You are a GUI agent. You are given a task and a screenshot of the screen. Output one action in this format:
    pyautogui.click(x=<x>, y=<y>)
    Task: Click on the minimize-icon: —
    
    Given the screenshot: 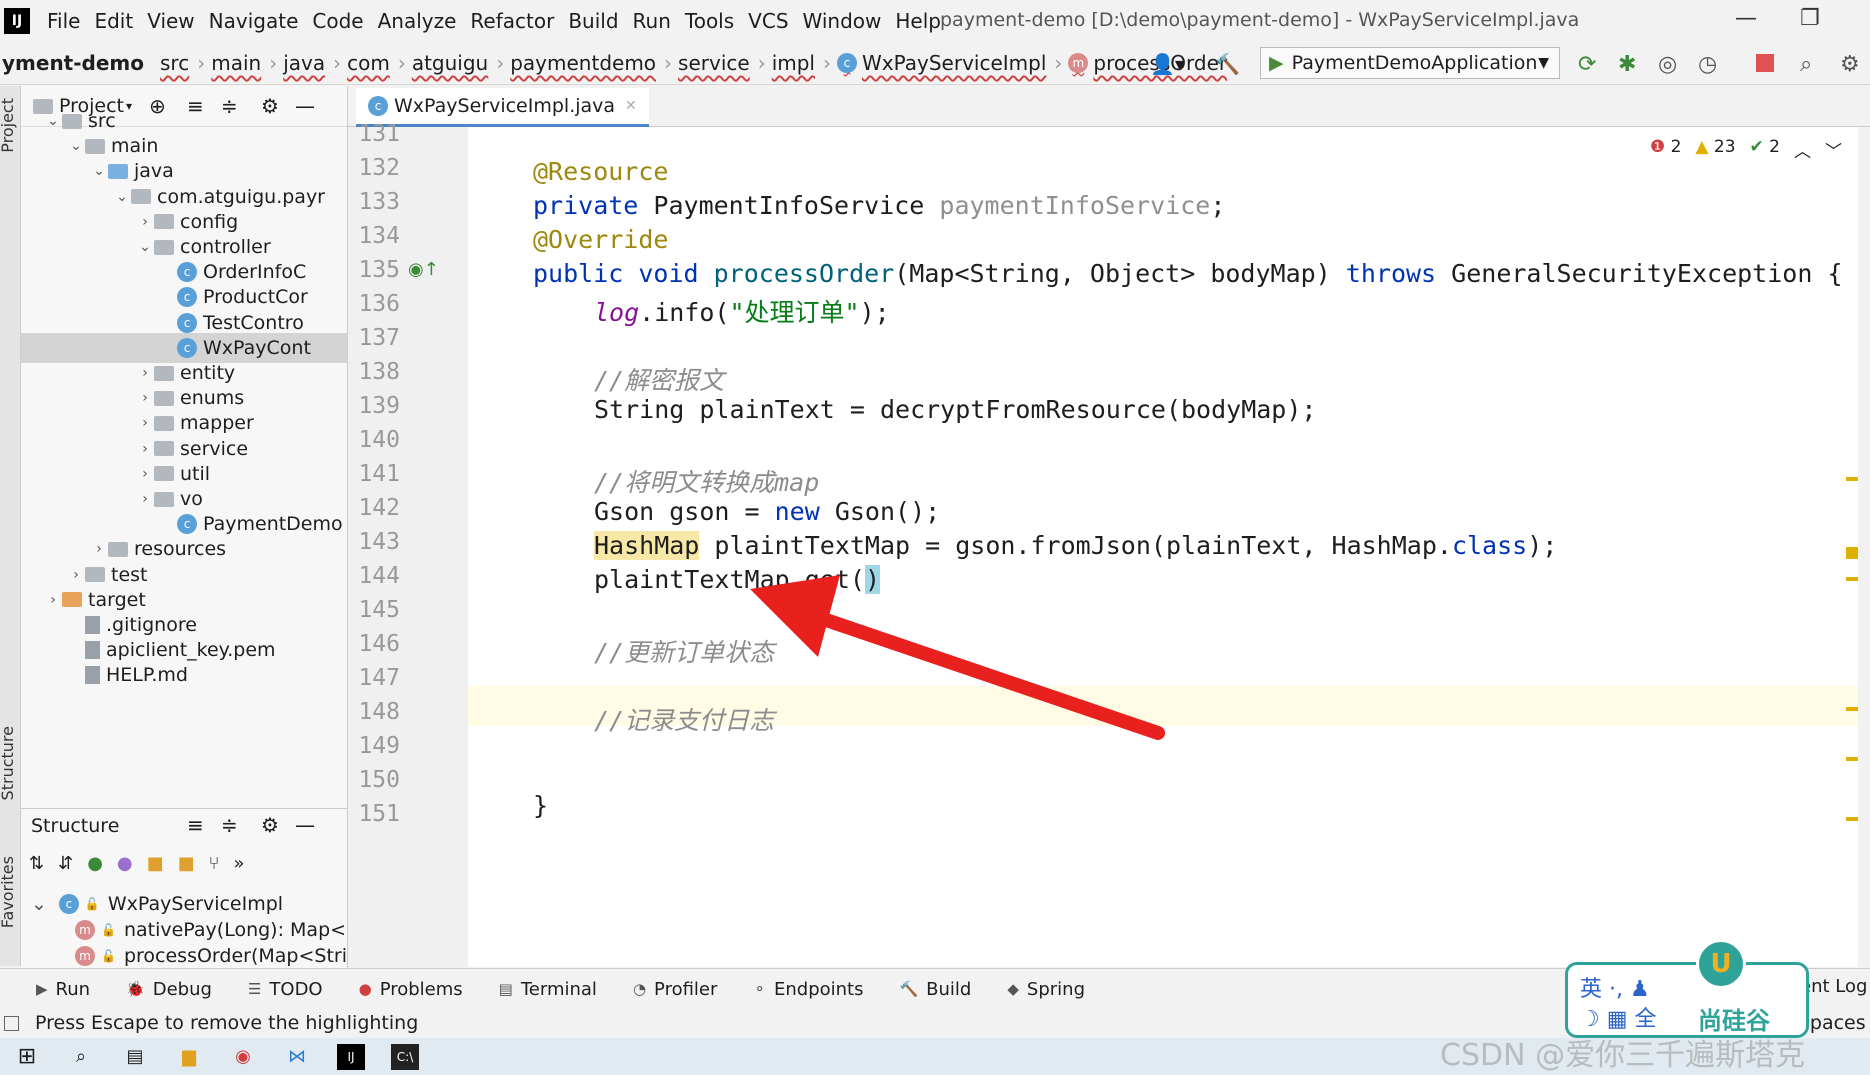 What is the action you would take?
    pyautogui.click(x=1746, y=18)
    